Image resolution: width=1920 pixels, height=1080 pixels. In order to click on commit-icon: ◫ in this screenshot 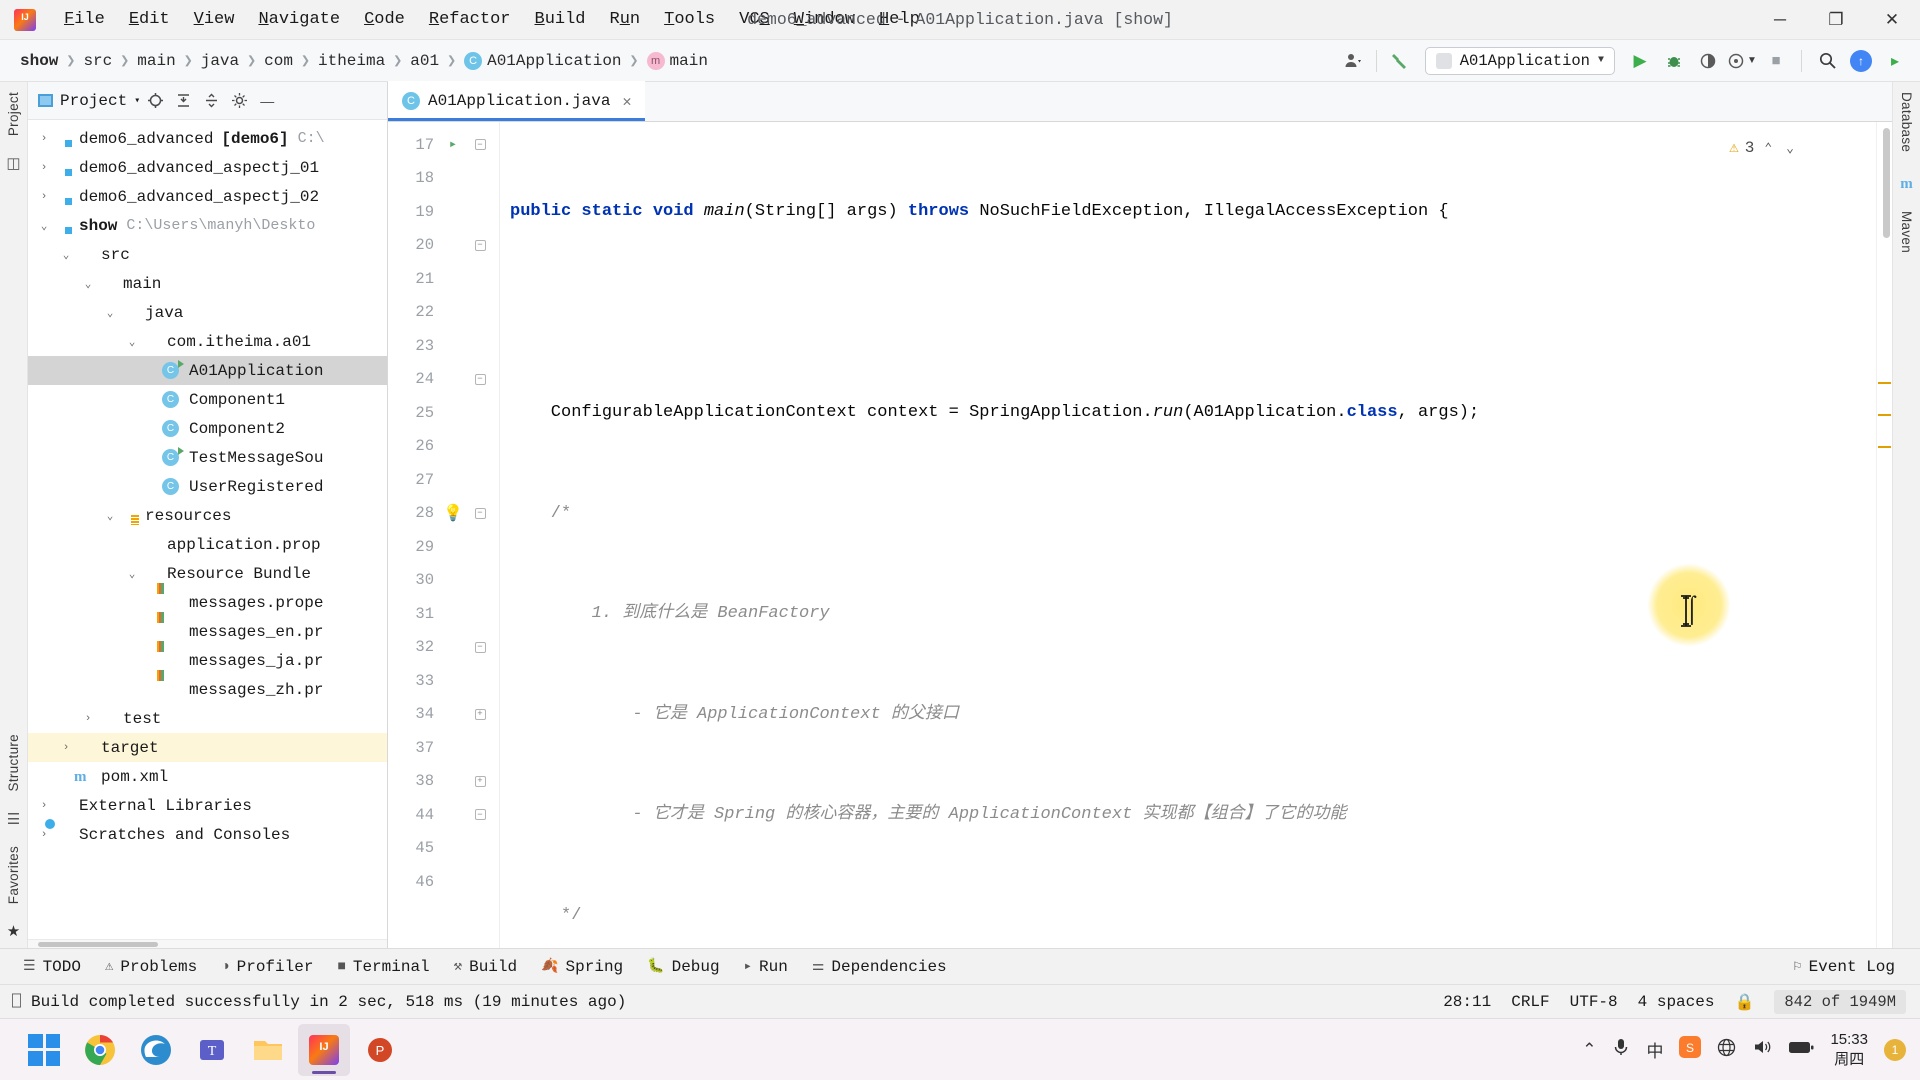, I will do `click(13, 163)`.